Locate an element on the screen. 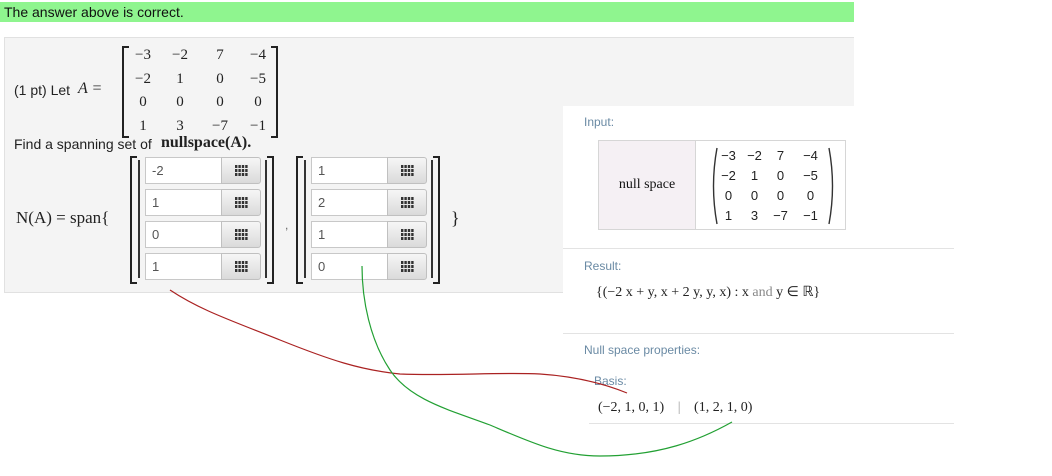  annotation-green-line is located at coordinates (547, 361).